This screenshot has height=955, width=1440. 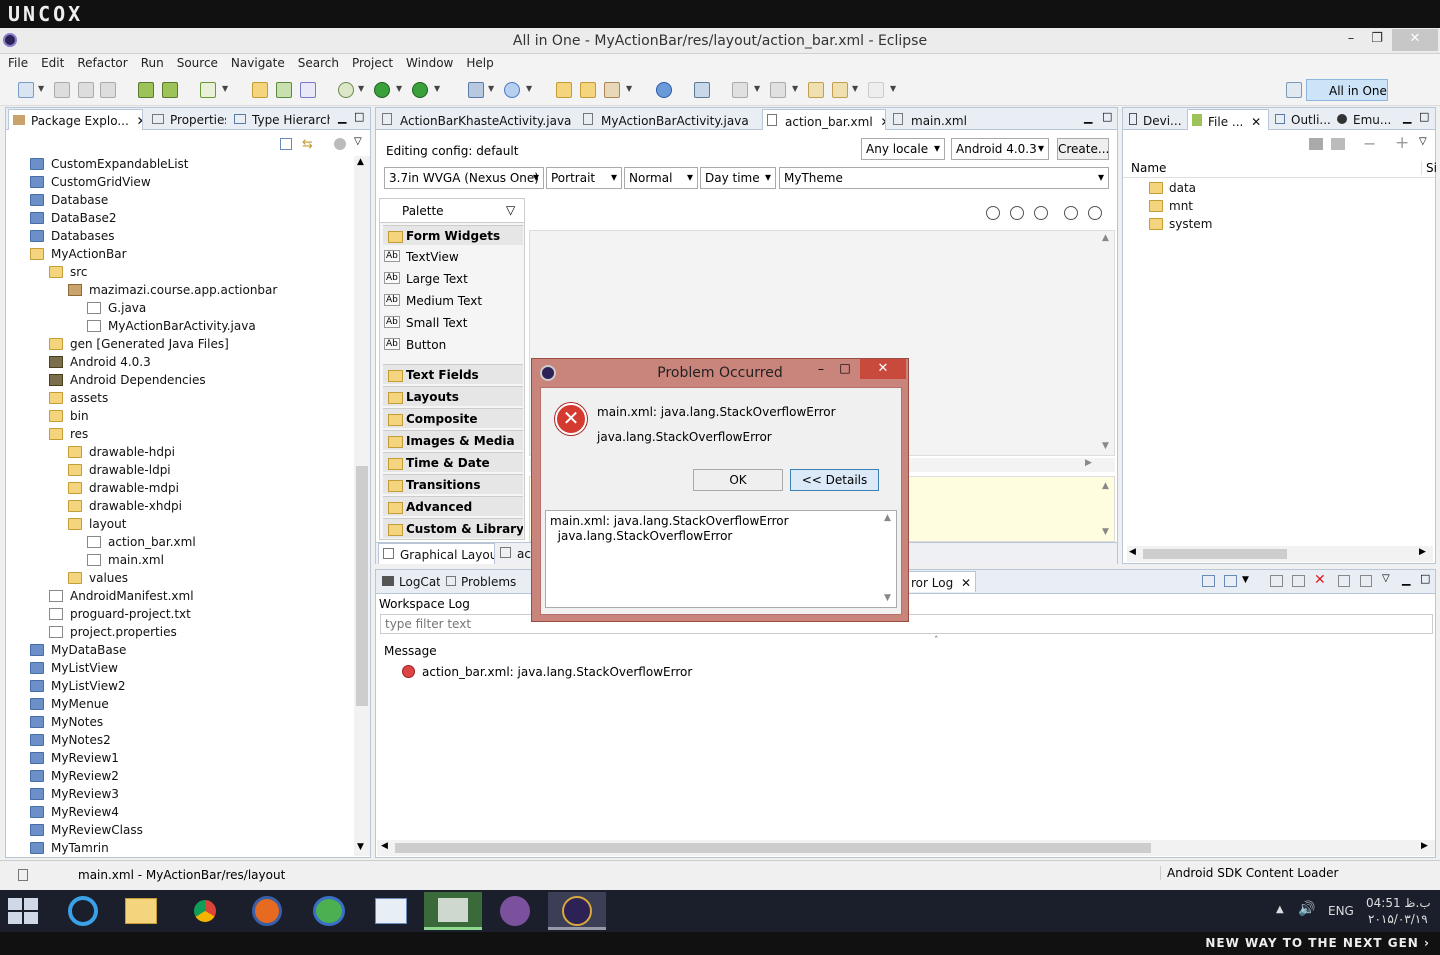 I want to click on tab-error-log: ror Log ✕, so click(x=941, y=581).